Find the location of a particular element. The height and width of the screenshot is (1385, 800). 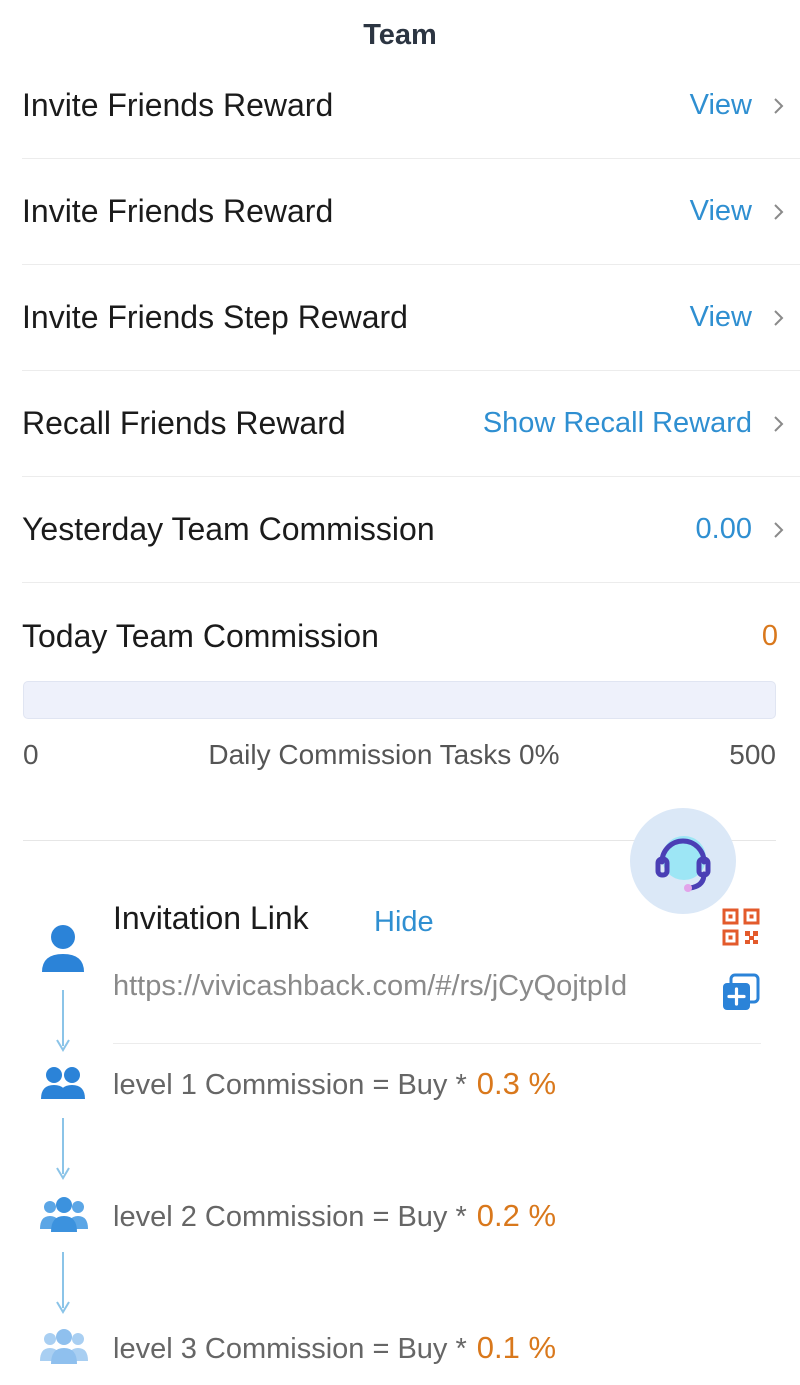

row-label: Today Team Commission is located at coordinates (200, 635).